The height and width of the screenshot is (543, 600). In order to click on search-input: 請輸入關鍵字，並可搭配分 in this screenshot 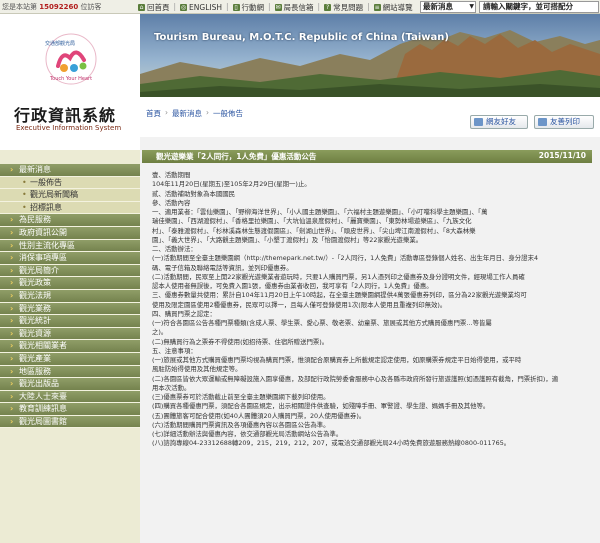, I will do `click(539, 7)`.